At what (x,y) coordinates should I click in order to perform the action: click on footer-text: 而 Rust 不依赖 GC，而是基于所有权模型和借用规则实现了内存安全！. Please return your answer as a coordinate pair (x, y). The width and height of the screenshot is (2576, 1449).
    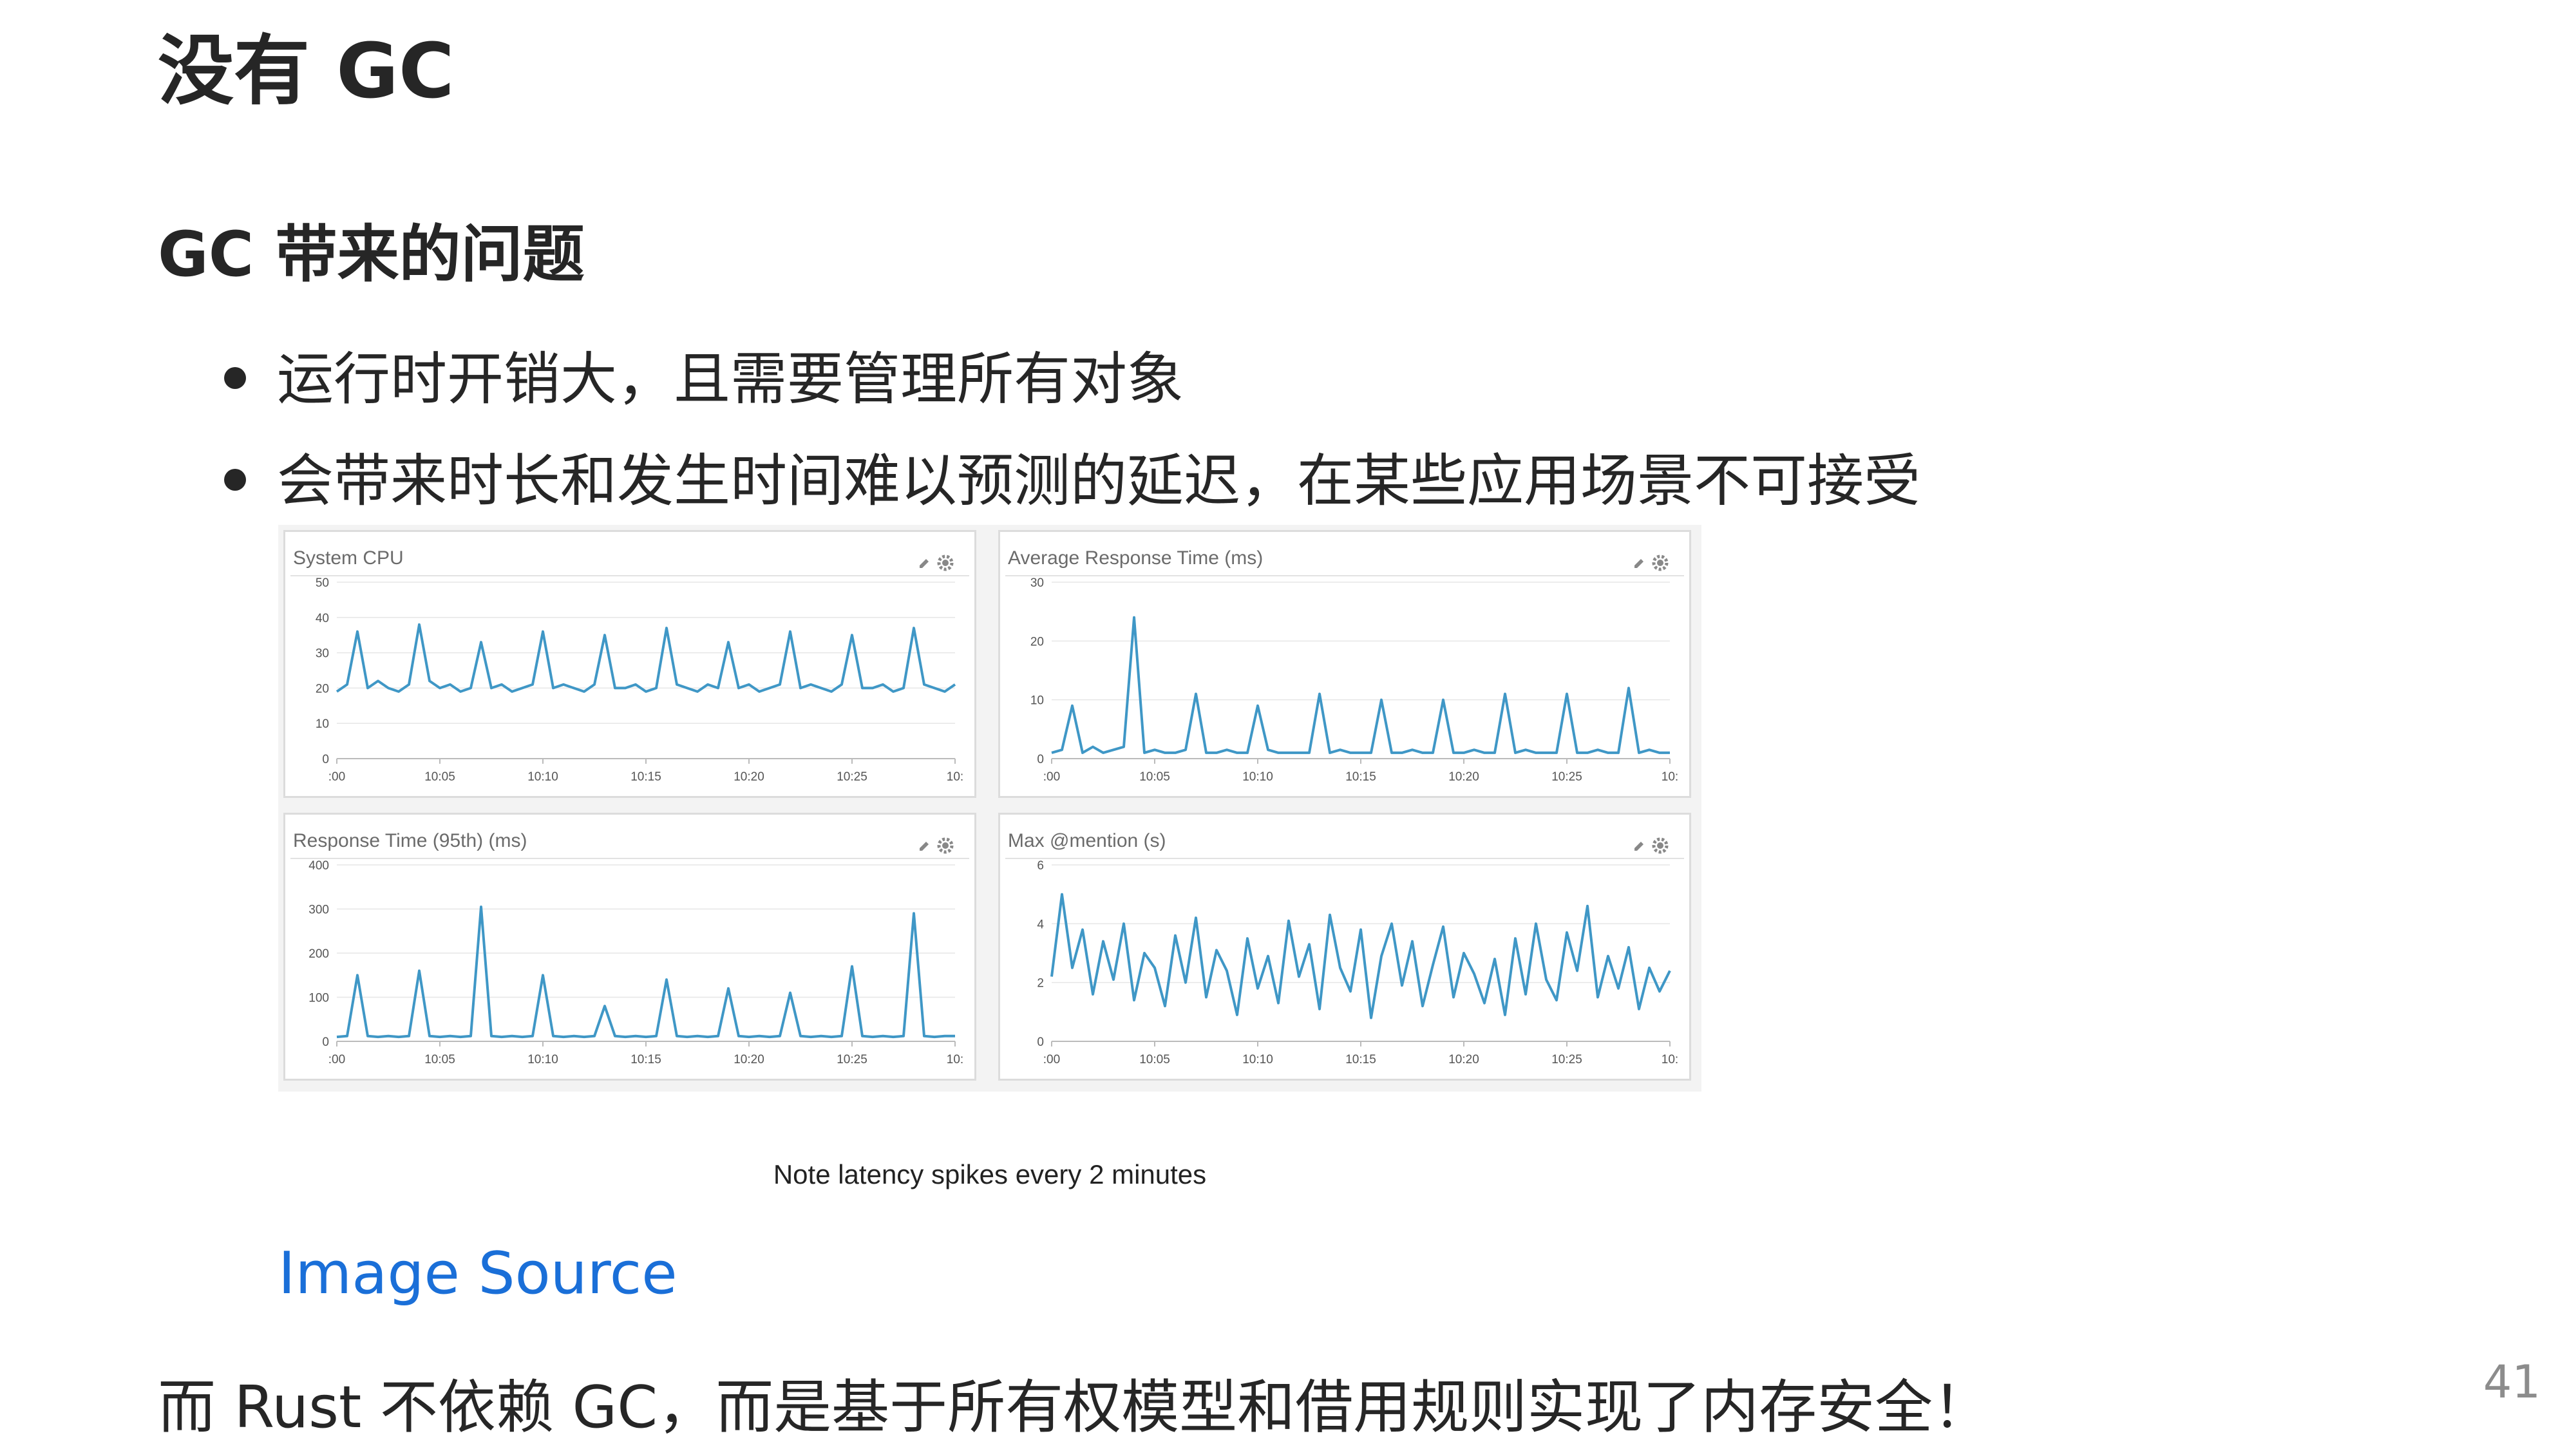
    Looking at the image, I should click on (1074, 1407).